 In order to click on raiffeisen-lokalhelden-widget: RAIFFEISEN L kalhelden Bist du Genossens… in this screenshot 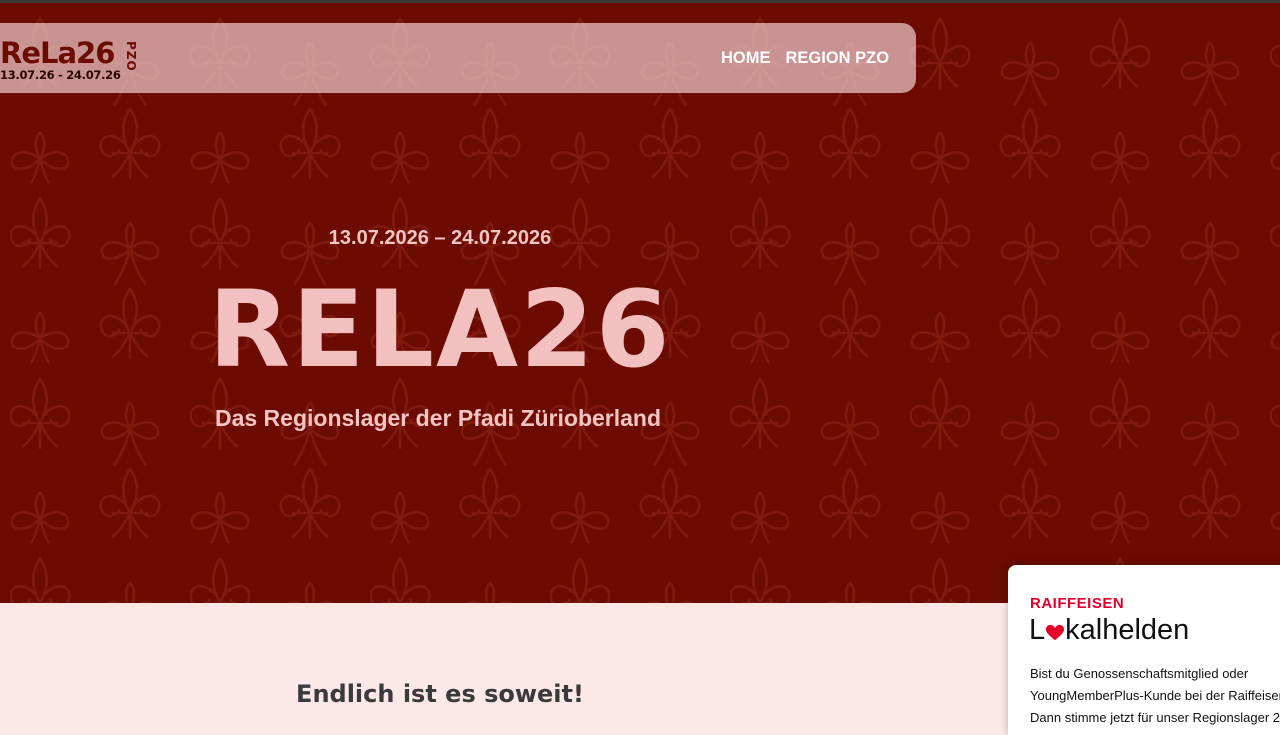, I will do `click(1144, 650)`.